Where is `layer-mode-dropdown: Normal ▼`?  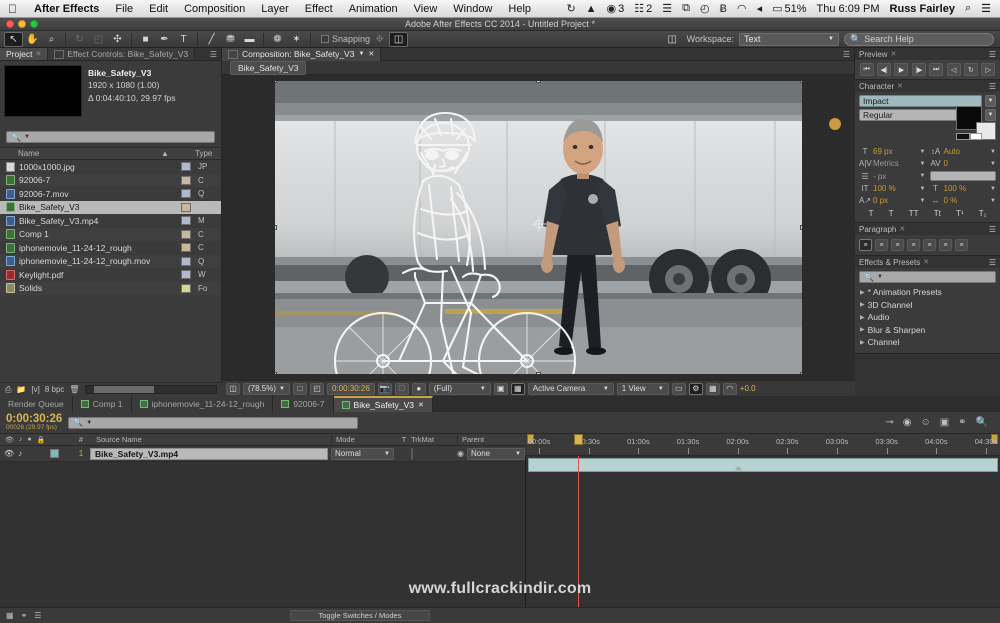 layer-mode-dropdown: Normal ▼ is located at coordinates (362, 453).